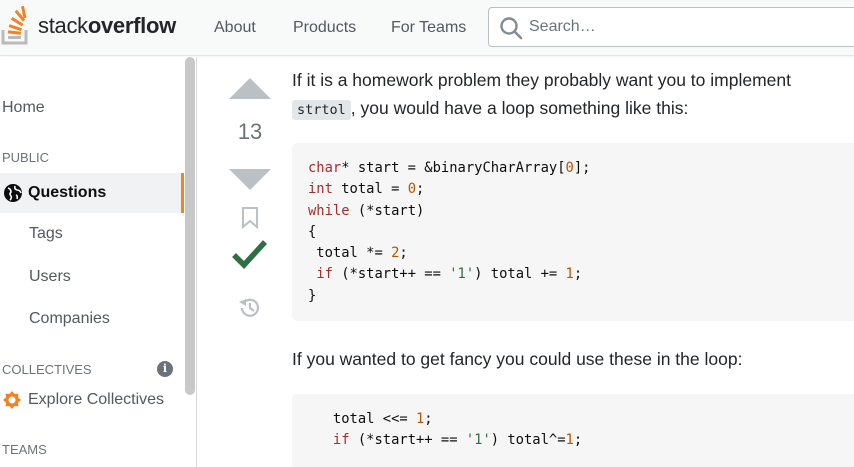 This screenshot has height=467, width=854. I want to click on nav-products: Products, so click(324, 28).